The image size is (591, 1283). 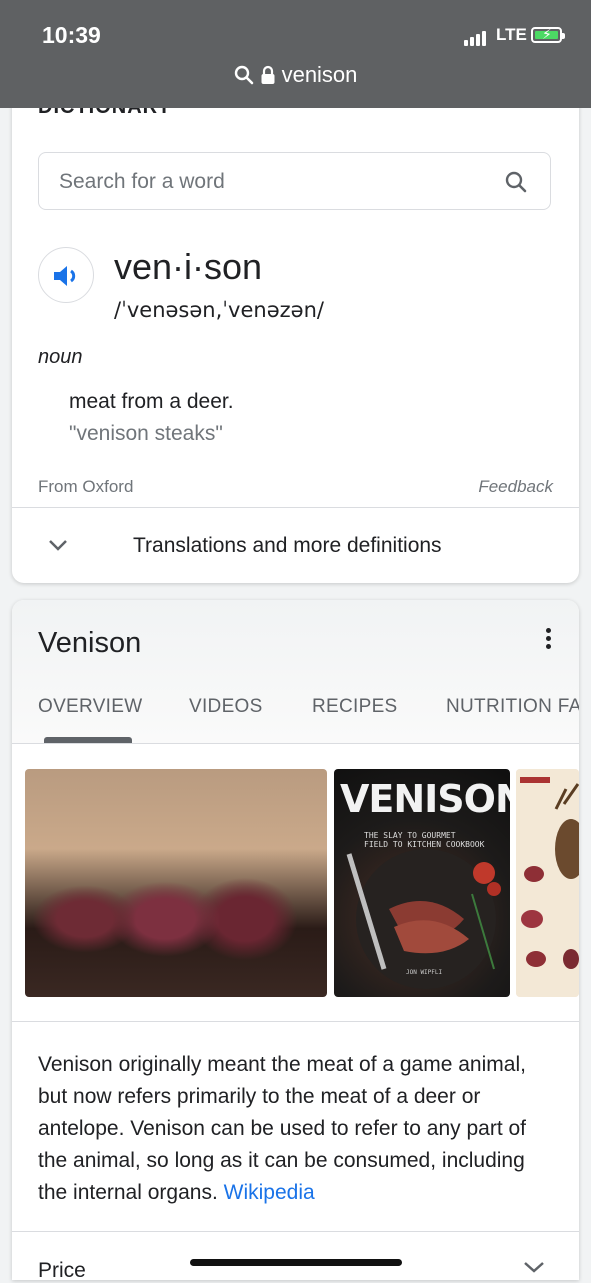 I want to click on phonetic-spelling: /ˈvenəsən,ˈvenəzən/, so click(x=219, y=310).